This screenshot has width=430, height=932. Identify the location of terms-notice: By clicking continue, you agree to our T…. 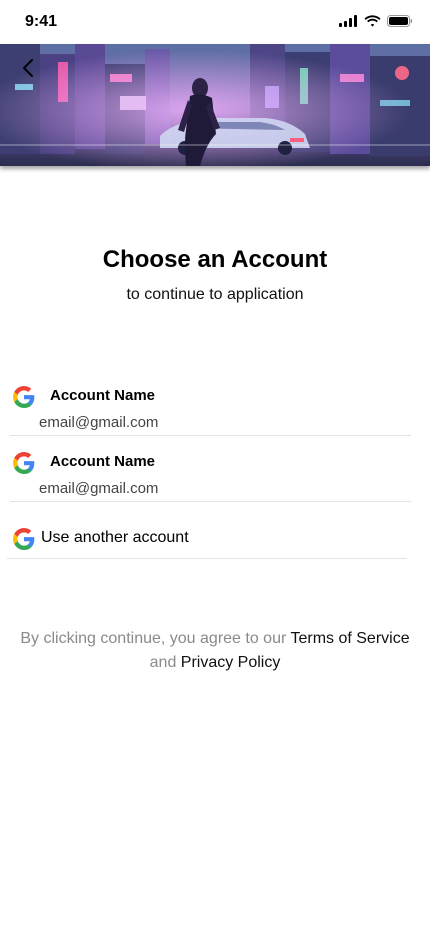
(215, 651).